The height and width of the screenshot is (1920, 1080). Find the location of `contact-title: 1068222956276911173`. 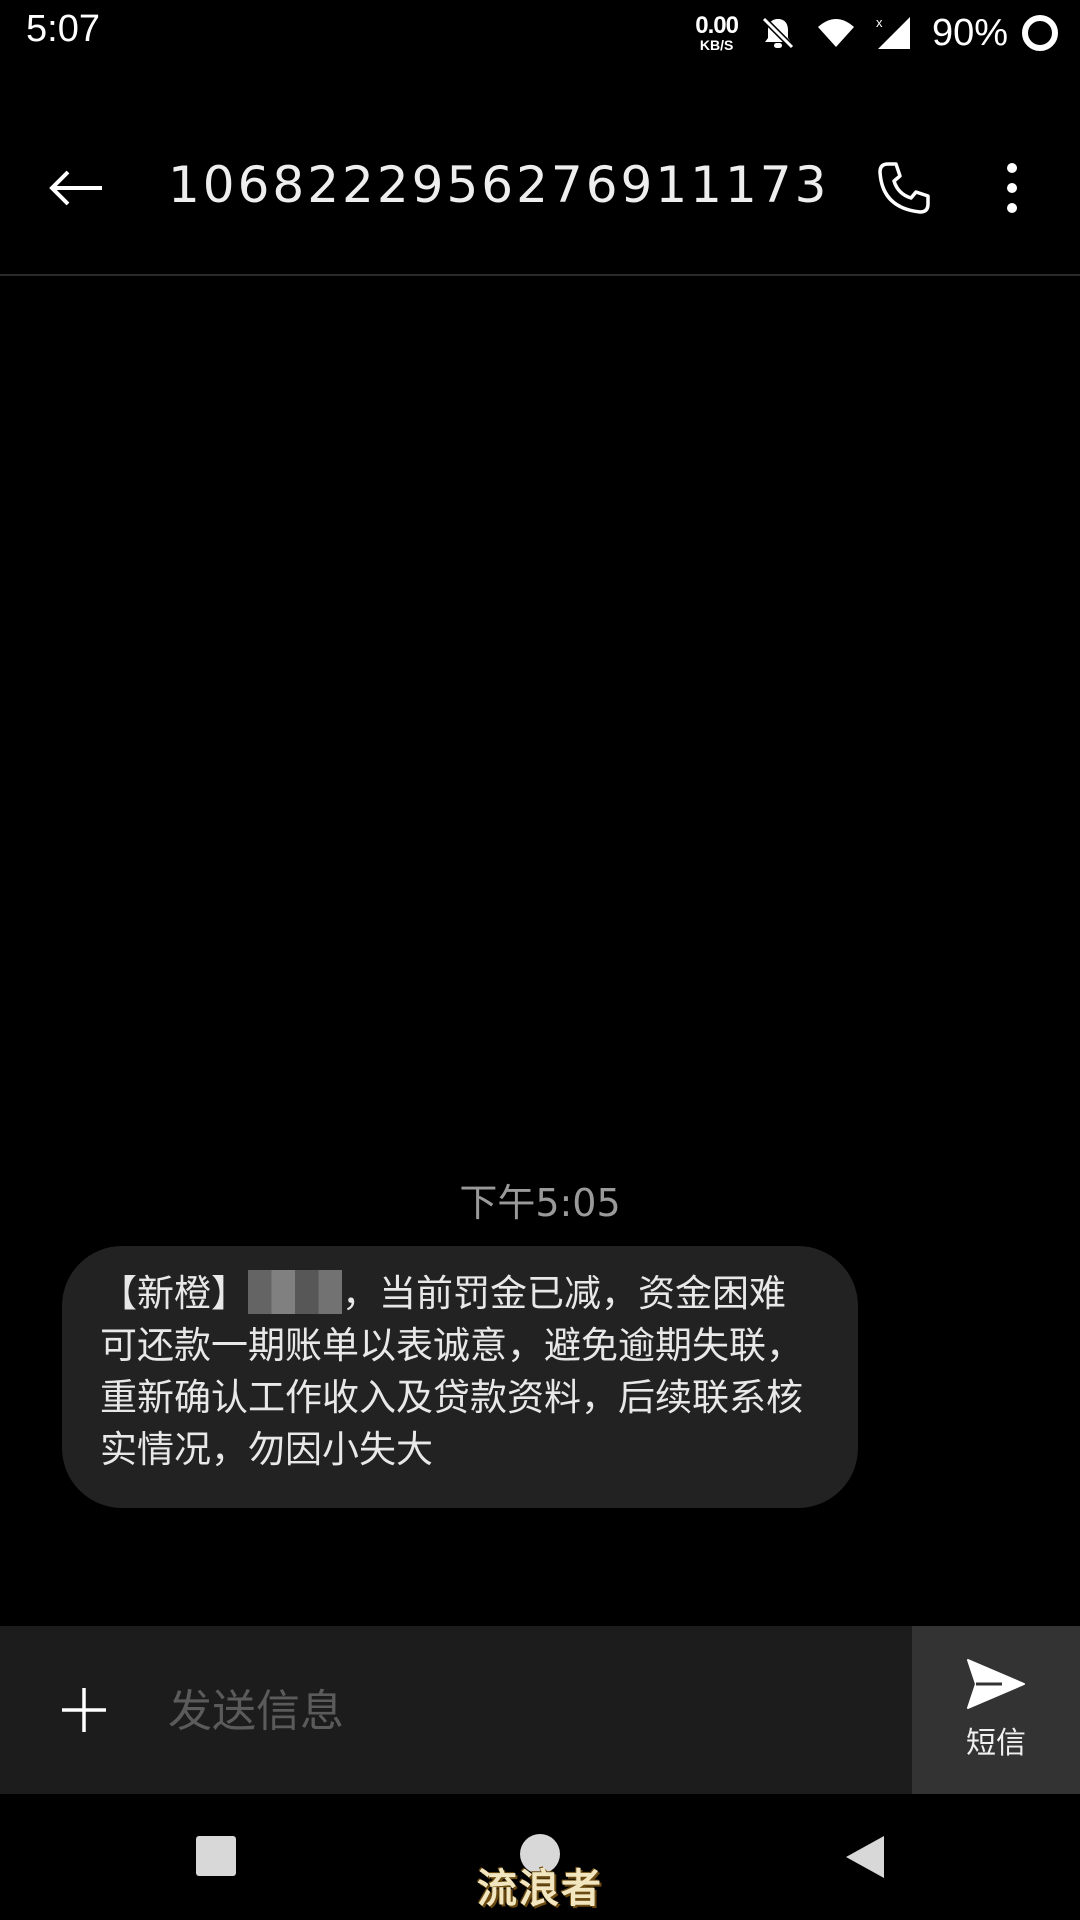

contact-title: 1068222956276911173 is located at coordinates (499, 185).